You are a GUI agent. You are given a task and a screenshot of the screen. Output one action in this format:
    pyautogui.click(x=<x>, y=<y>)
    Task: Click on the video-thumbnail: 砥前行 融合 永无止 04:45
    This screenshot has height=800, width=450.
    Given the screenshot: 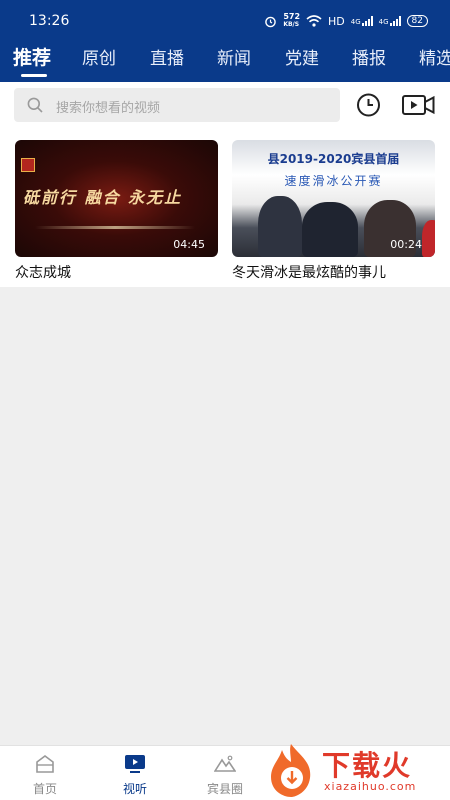 What is the action you would take?
    pyautogui.click(x=116, y=198)
    